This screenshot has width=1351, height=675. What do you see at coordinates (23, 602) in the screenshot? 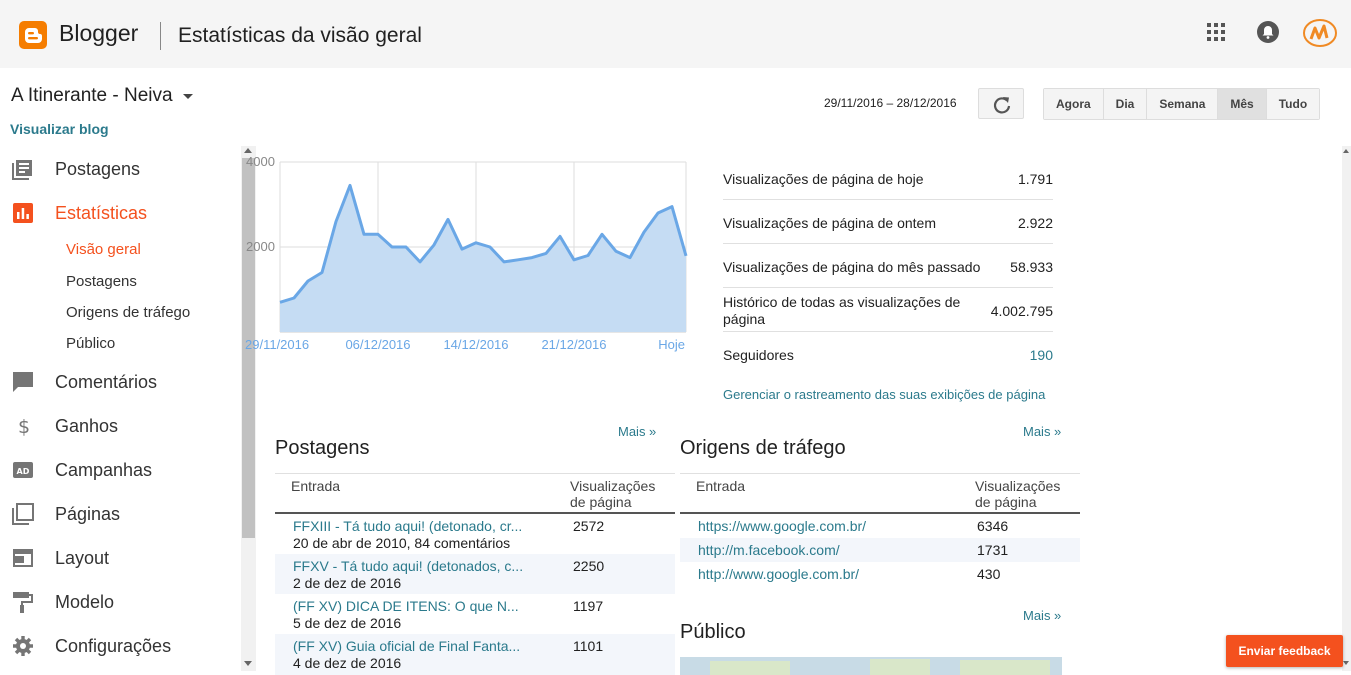
I see `paint-roller-icon` at bounding box center [23, 602].